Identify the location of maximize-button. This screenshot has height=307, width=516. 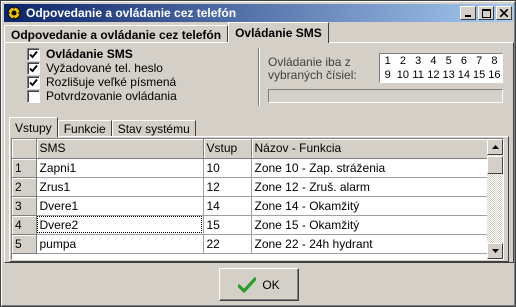
(486, 13).